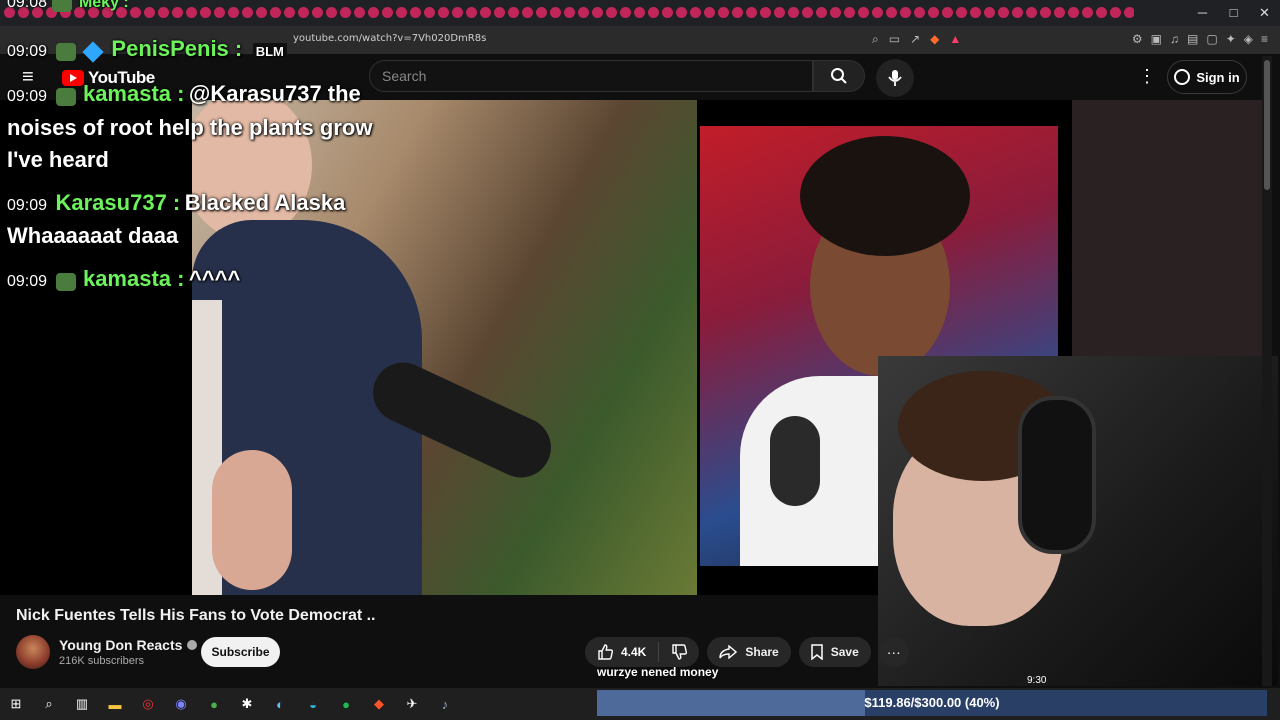  Describe the element at coordinates (1211, 39) in the screenshot. I see `wallet-icon: ▢` at that location.